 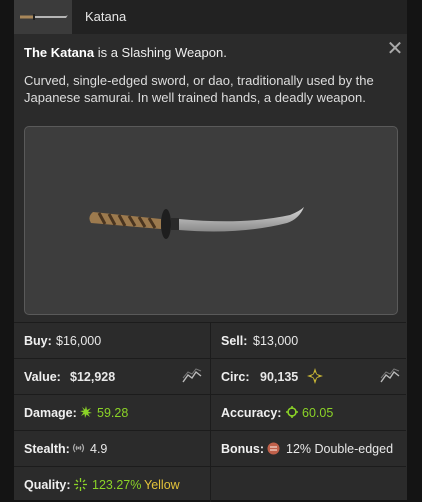 What do you see at coordinates (50, 413) in the screenshot?
I see `damage-label: Damage:` at bounding box center [50, 413].